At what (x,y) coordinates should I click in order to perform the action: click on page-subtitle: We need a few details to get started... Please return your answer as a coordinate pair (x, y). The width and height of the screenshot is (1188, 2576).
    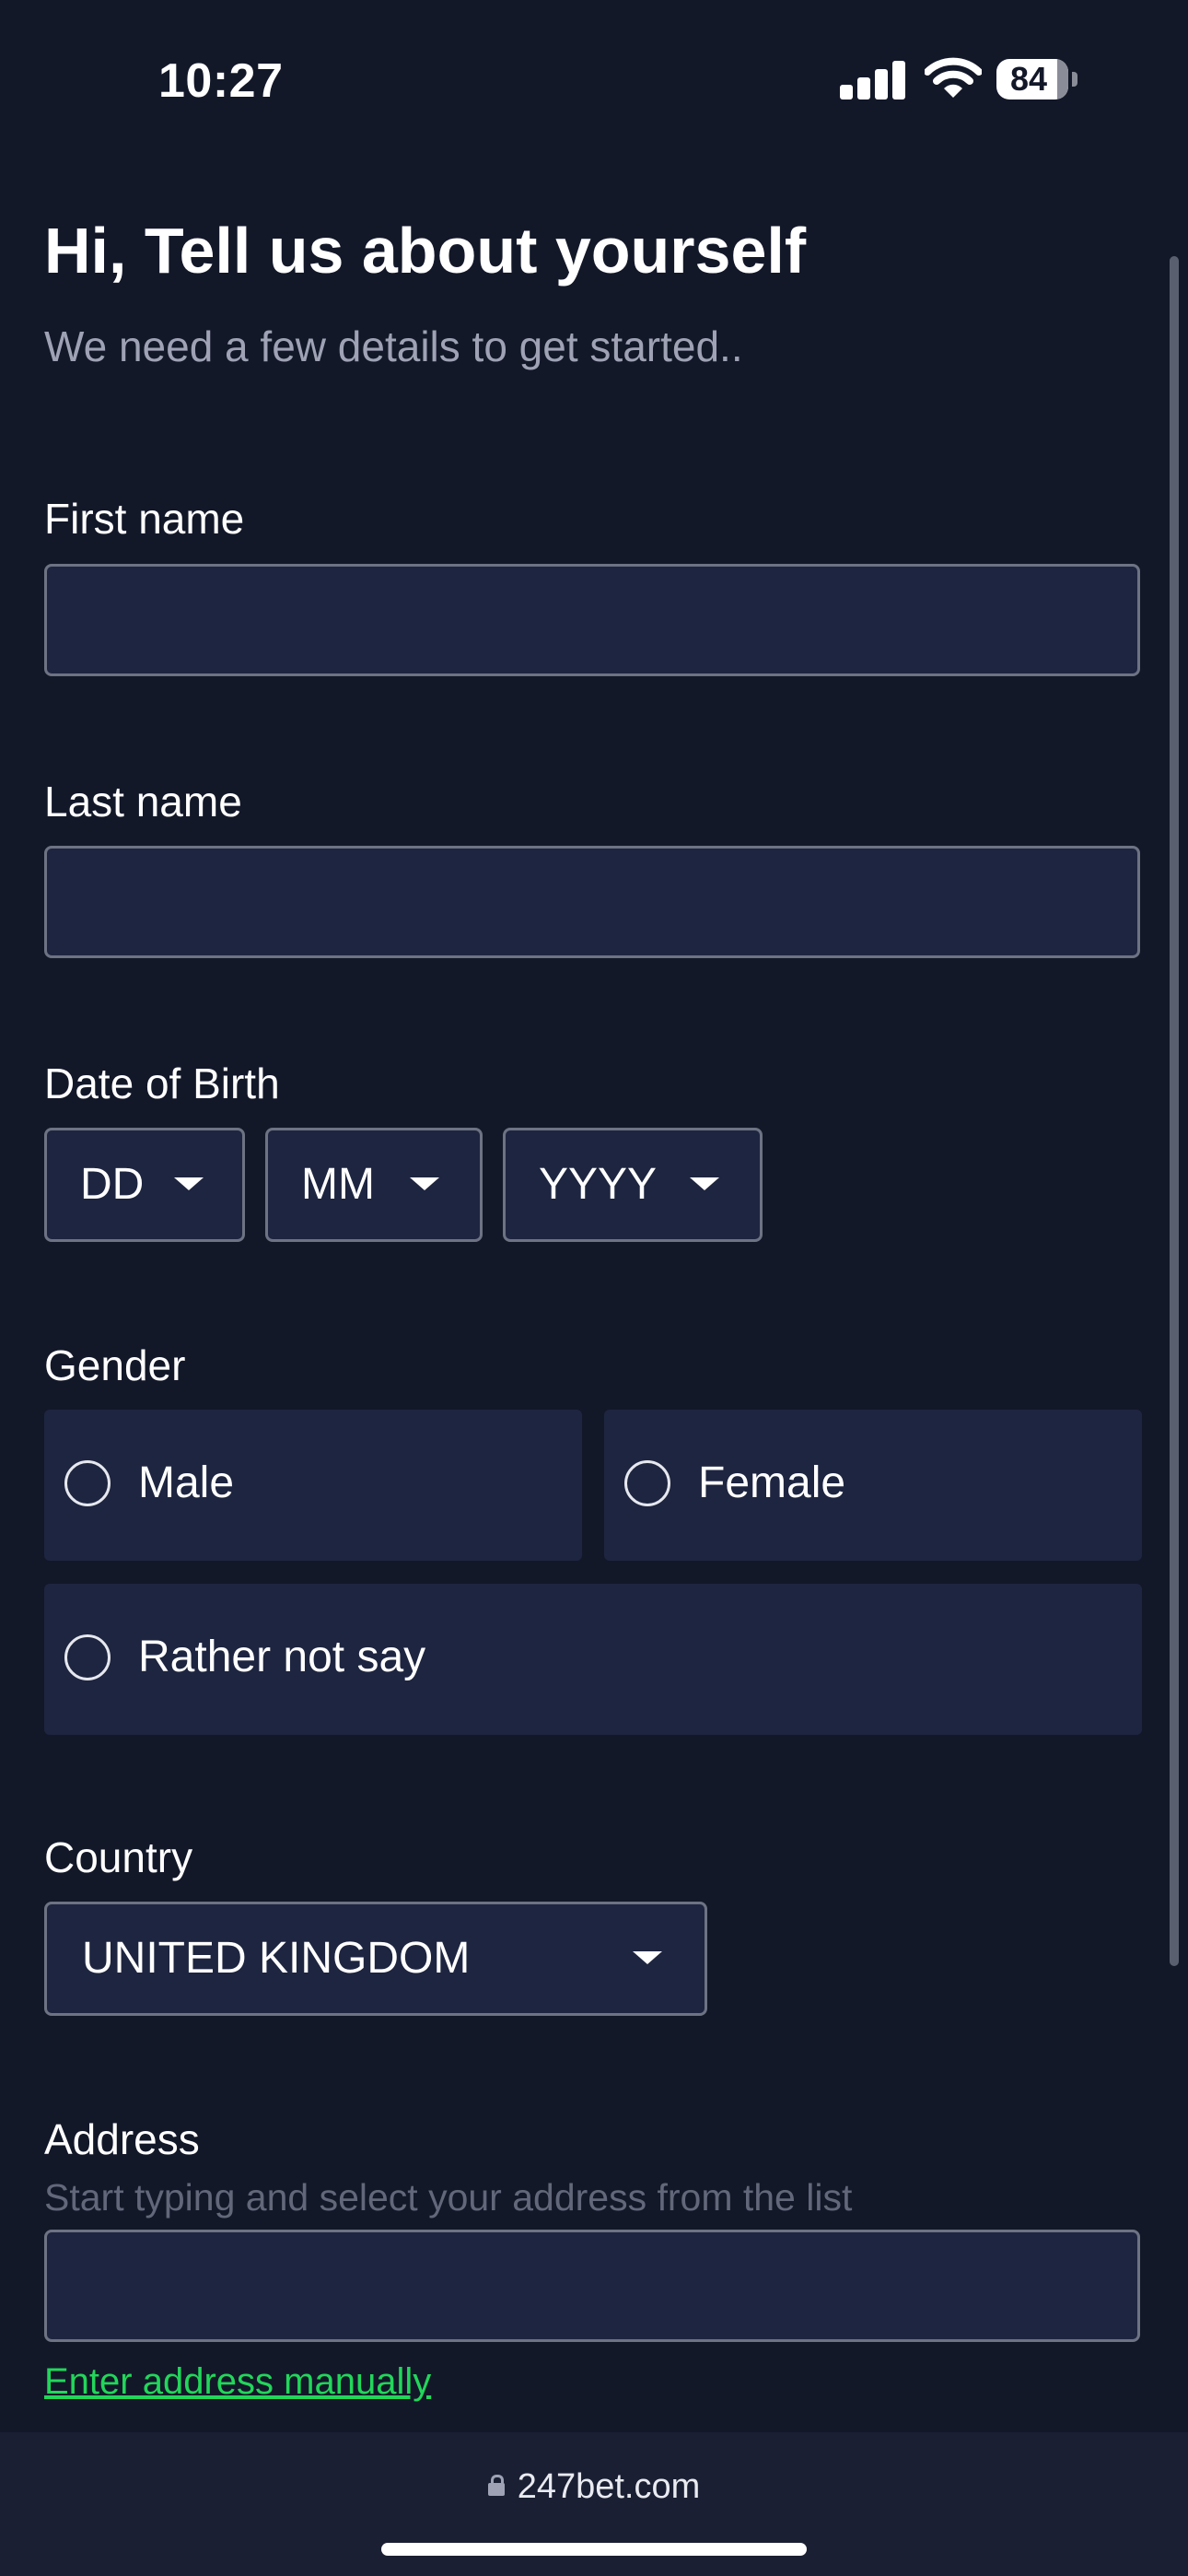
    Looking at the image, I should click on (393, 346).